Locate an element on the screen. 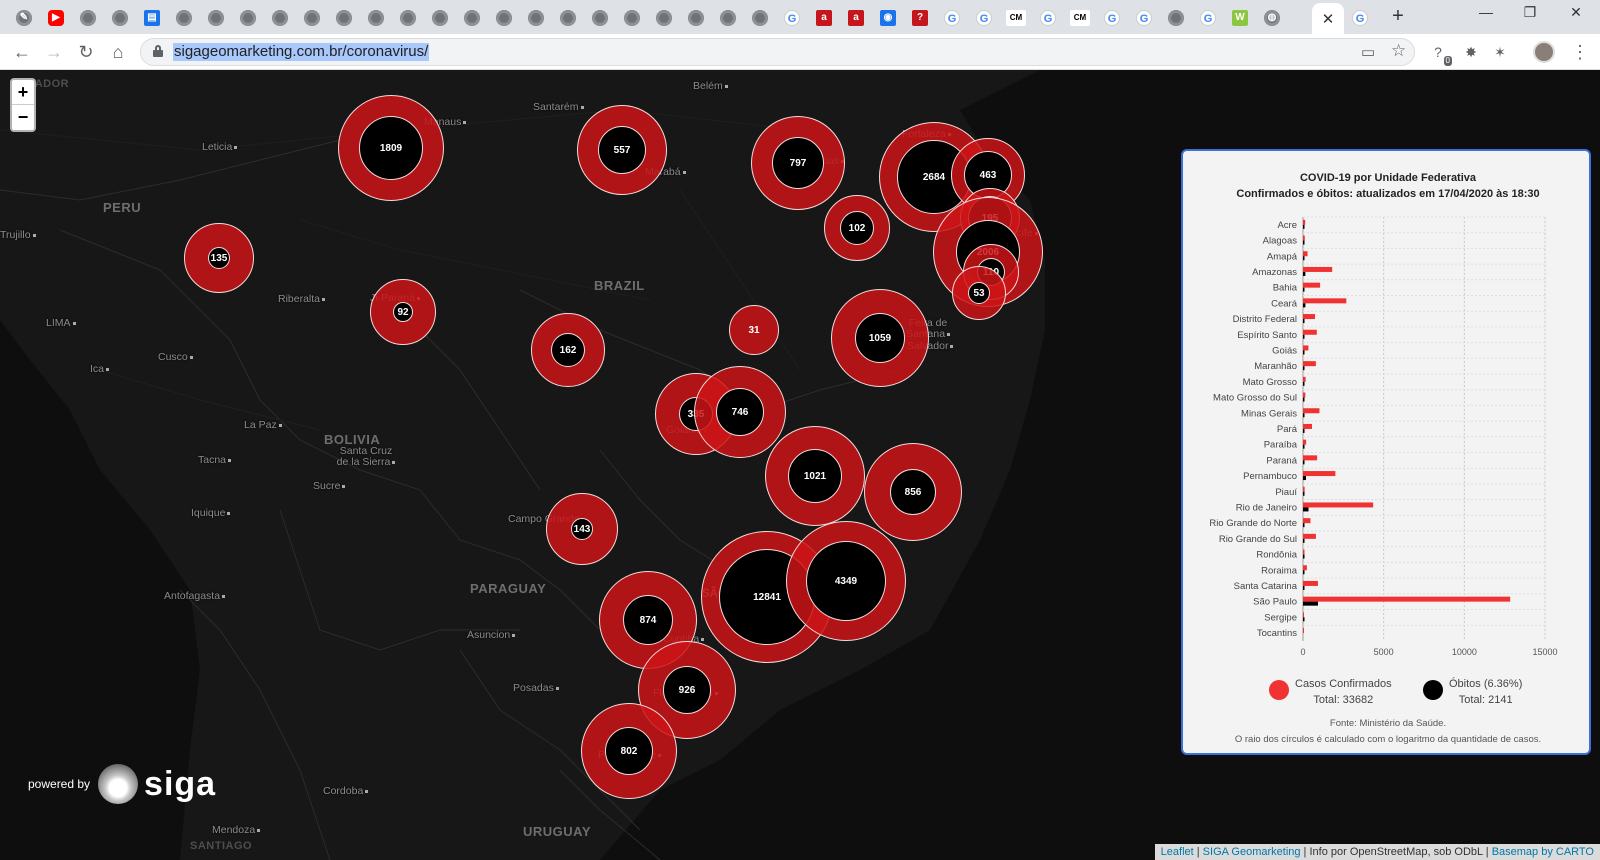  close-tab-icon: ✕ is located at coordinates (1328, 19).